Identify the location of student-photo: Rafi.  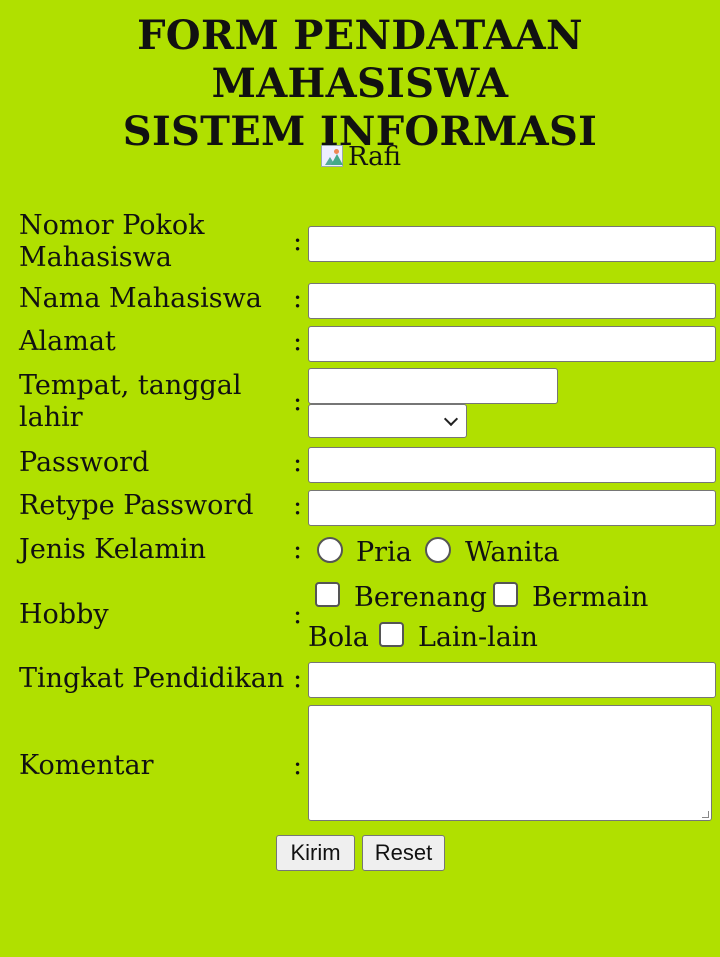
(361, 157).